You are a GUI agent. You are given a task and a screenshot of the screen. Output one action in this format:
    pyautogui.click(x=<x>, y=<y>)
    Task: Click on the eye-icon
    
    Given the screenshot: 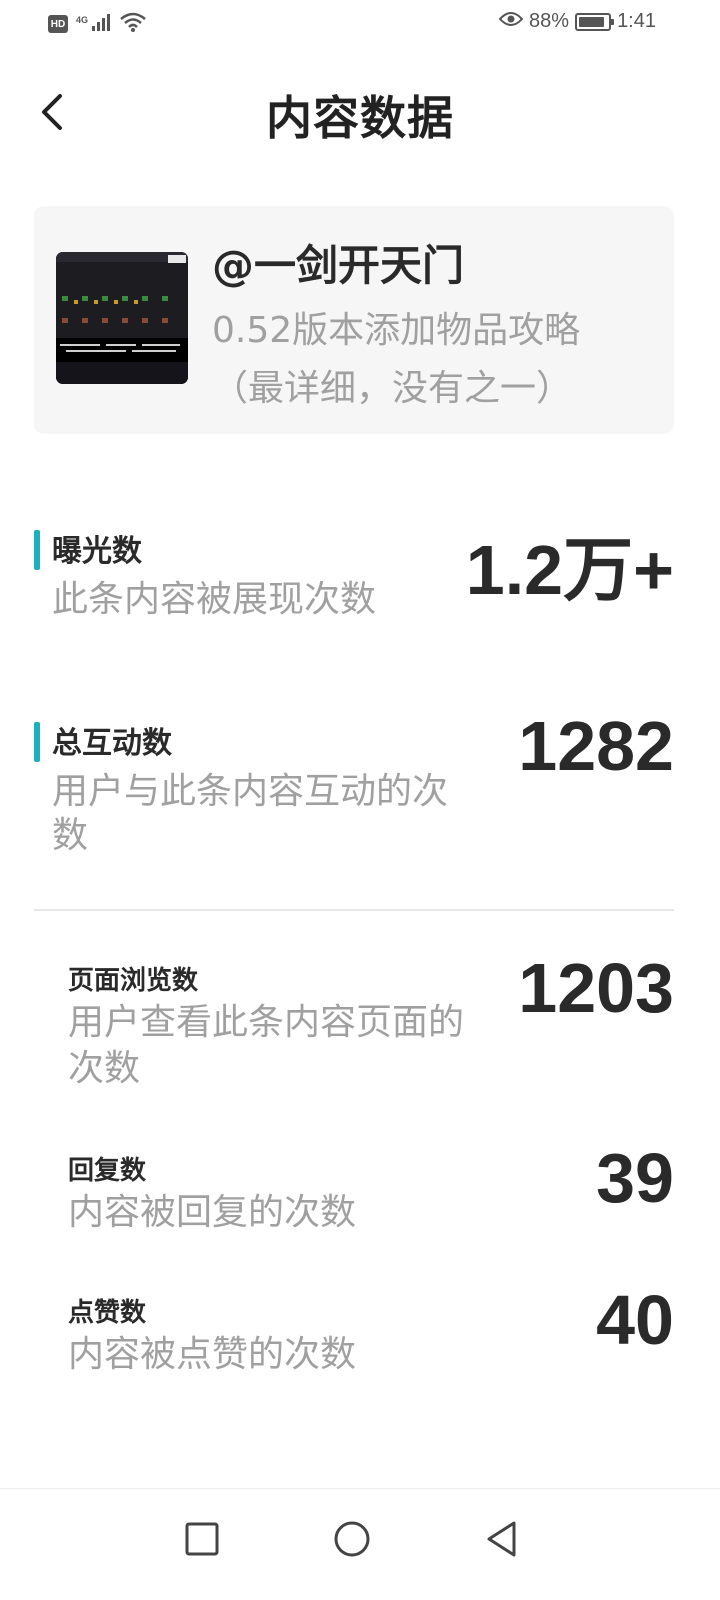 What is the action you would take?
    pyautogui.click(x=511, y=21)
    